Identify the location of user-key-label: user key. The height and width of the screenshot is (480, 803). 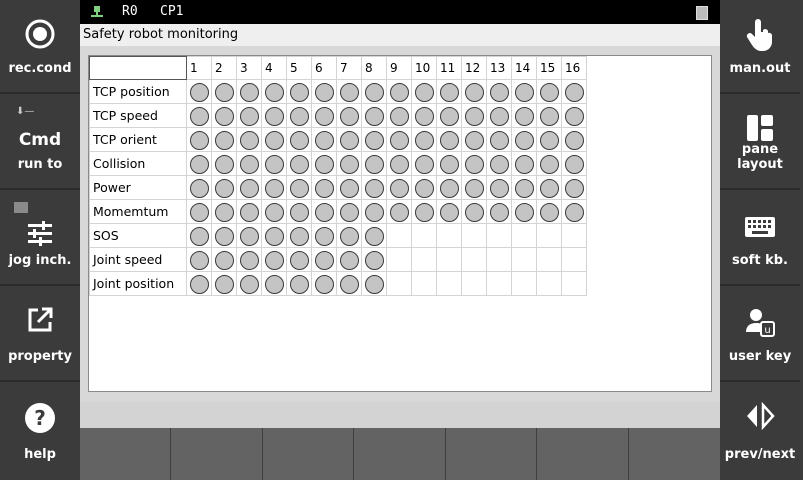
(760, 356).